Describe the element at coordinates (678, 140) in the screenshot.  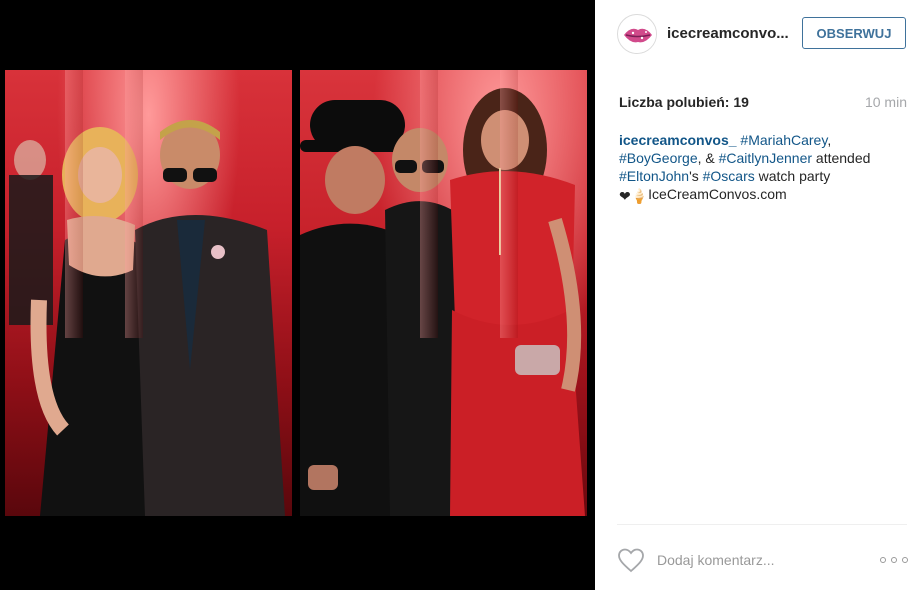
I see `caption-username: icecreamconvos_` at that location.